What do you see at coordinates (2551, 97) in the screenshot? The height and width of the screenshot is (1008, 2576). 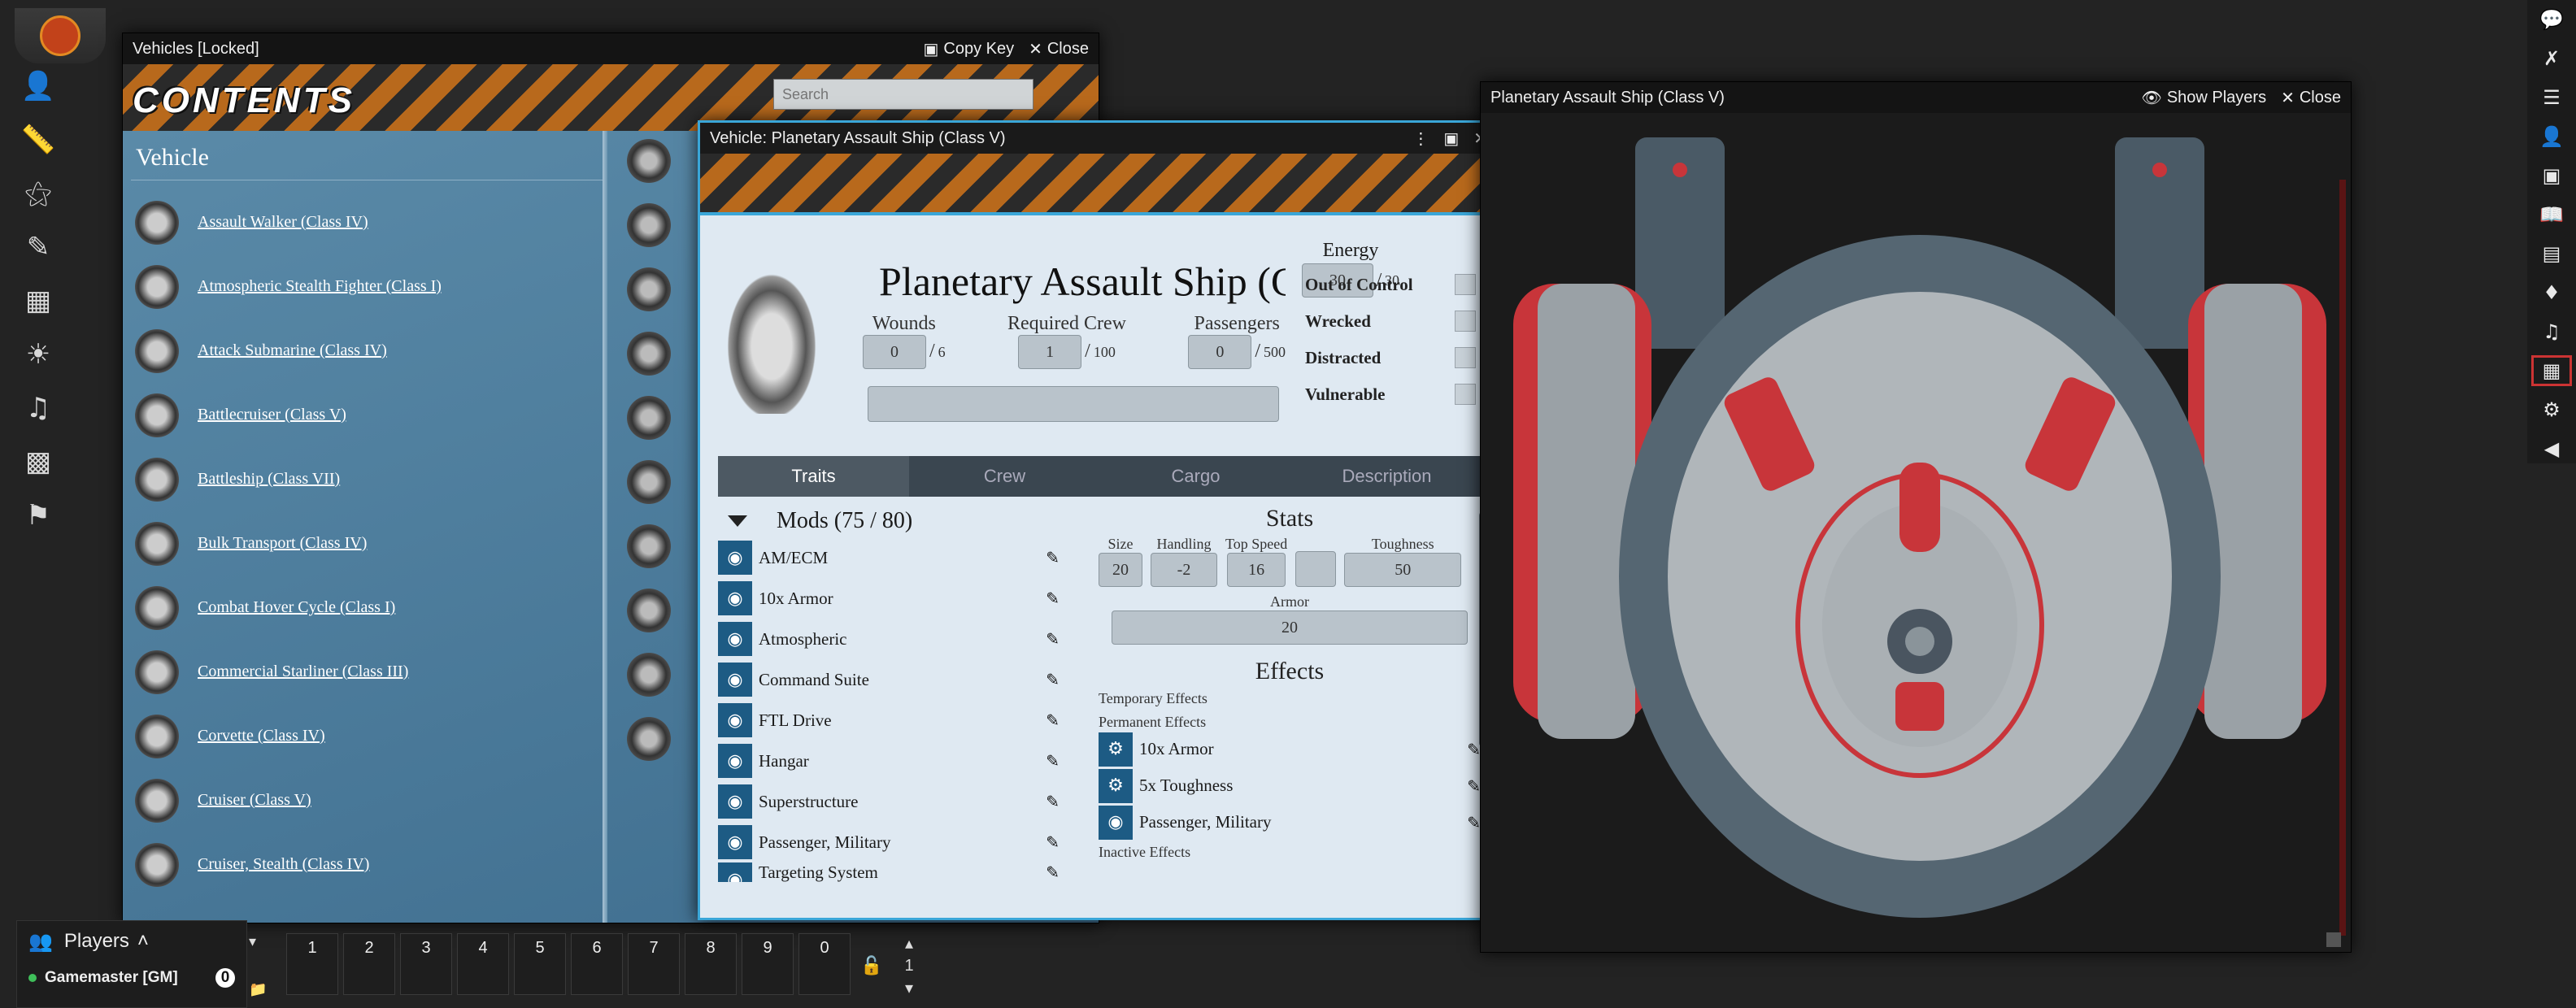 I see `scenes-tab-icon: ☰` at bounding box center [2551, 97].